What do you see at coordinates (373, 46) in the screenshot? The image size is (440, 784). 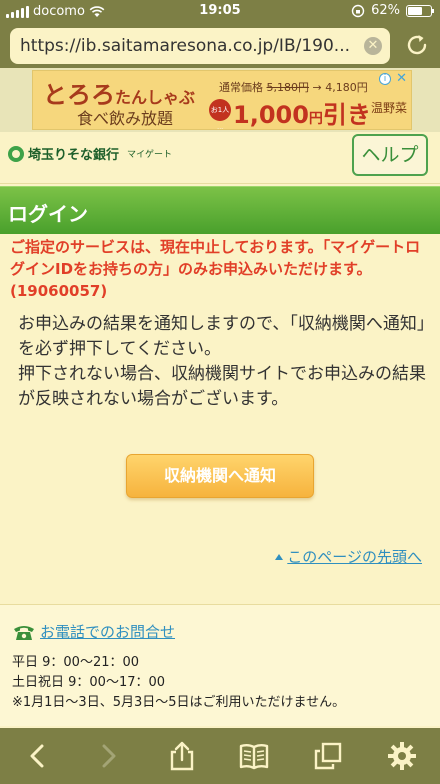 I see `clear-url-icon: ✕` at bounding box center [373, 46].